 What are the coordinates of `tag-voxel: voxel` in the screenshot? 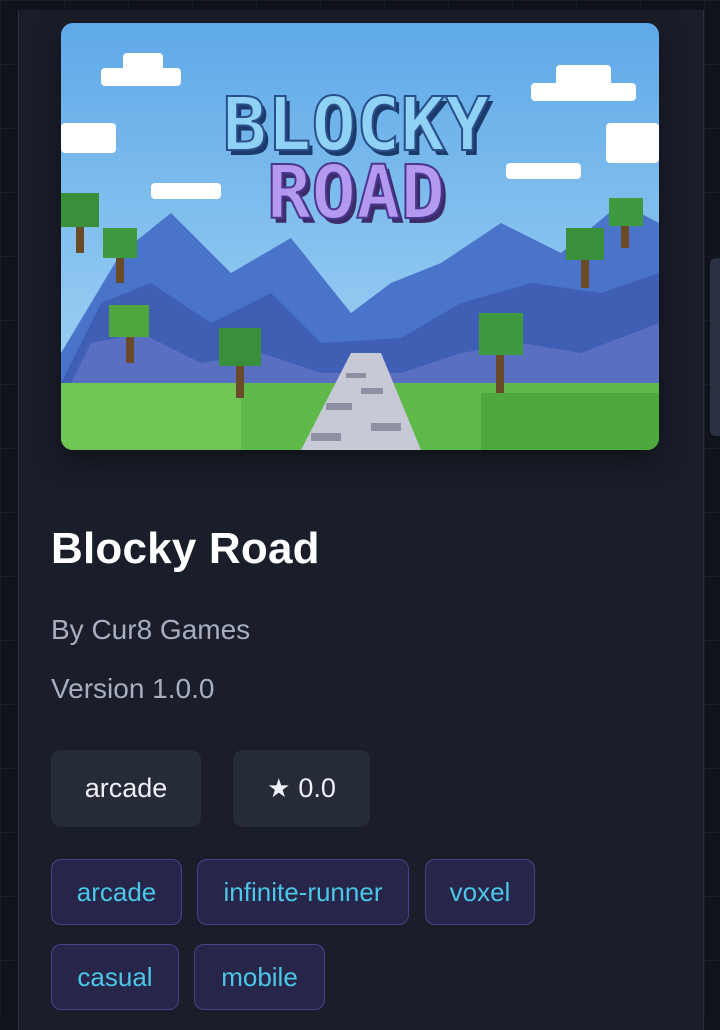 It's located at (480, 892).